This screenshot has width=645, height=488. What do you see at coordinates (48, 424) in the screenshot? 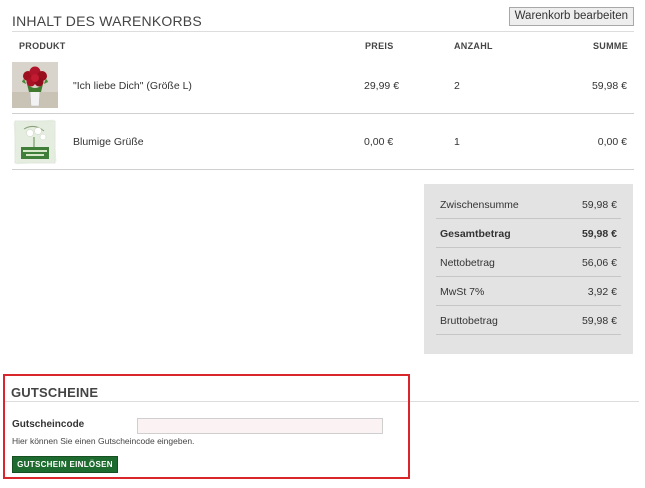
I see `voucher-code-label: Gutscheincode` at bounding box center [48, 424].